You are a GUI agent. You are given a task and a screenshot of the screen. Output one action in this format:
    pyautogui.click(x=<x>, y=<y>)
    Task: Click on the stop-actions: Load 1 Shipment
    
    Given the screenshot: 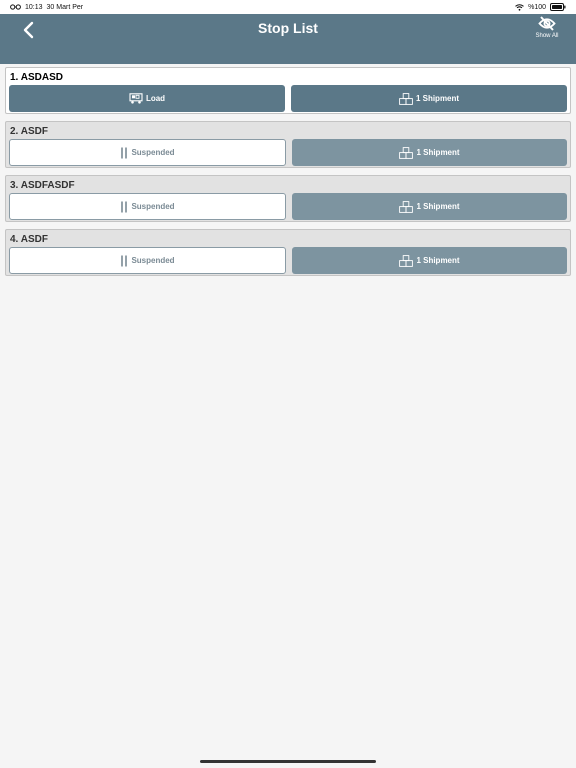 What is the action you would take?
    pyautogui.click(x=288, y=98)
    